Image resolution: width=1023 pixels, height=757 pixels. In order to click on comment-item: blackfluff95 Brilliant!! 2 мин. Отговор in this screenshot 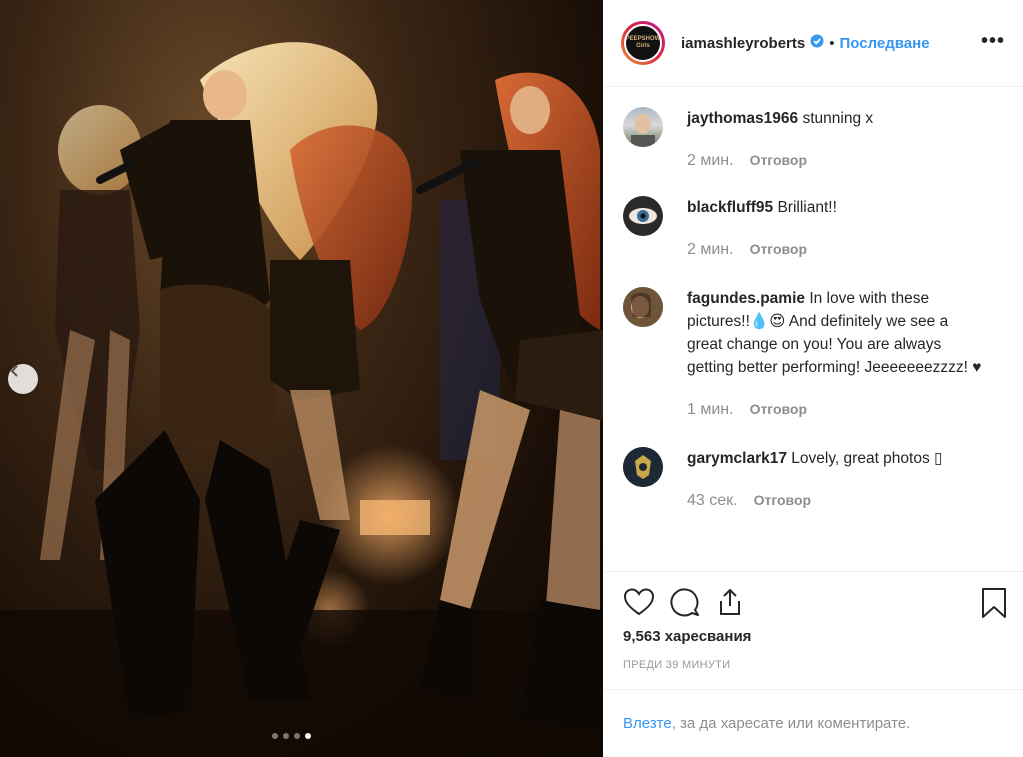, I will do `click(813, 228)`.